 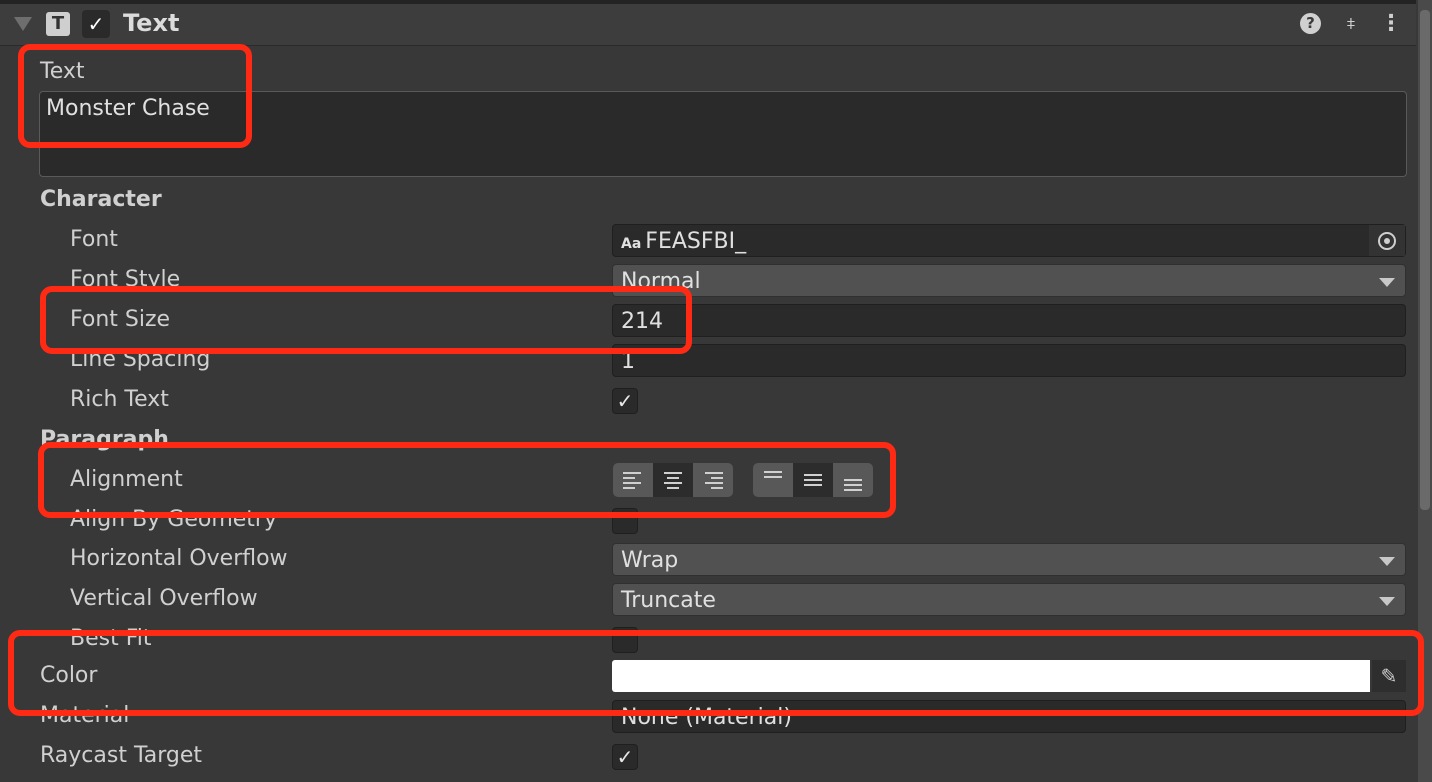 What do you see at coordinates (1009, 360) in the screenshot?
I see `line-spacing-input: 1` at bounding box center [1009, 360].